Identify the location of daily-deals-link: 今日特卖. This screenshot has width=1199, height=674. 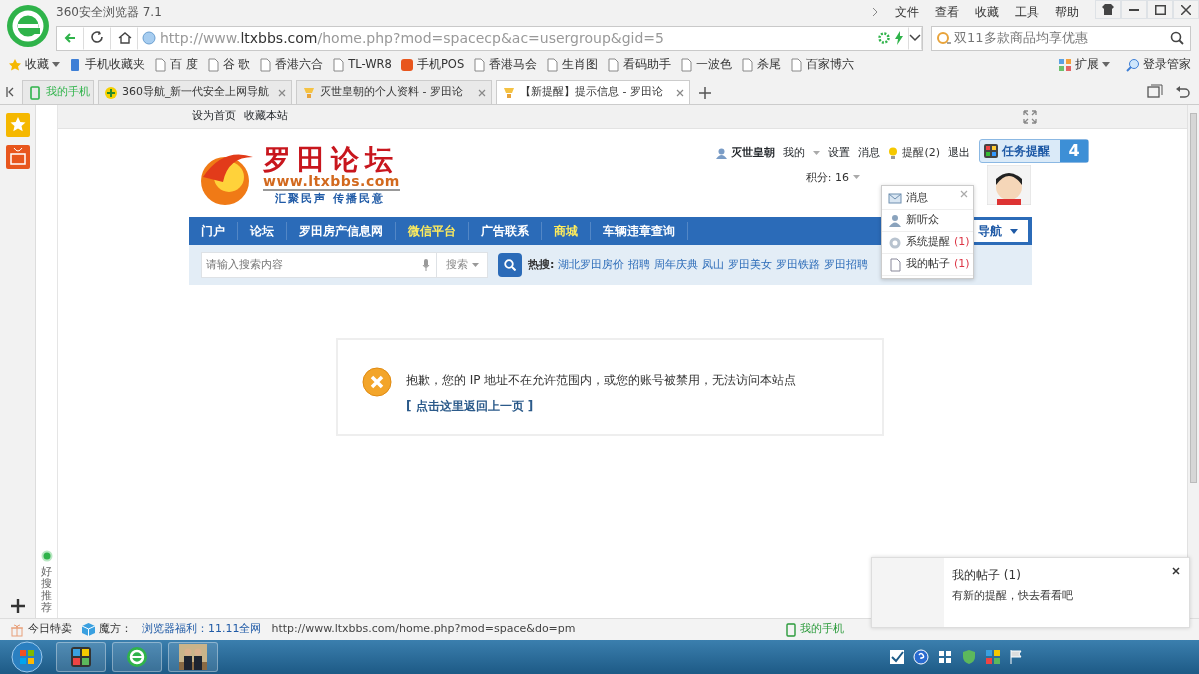
(41, 629).